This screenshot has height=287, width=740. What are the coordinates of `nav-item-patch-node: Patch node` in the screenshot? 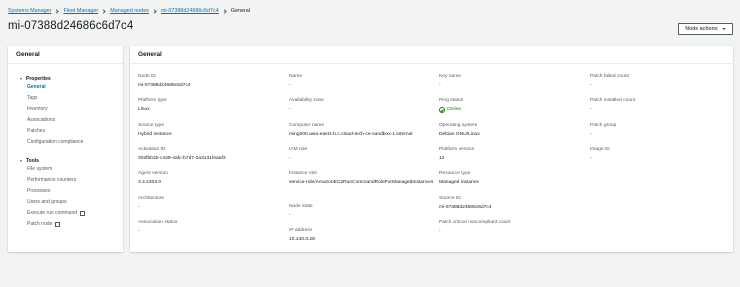 It's located at (56, 224).